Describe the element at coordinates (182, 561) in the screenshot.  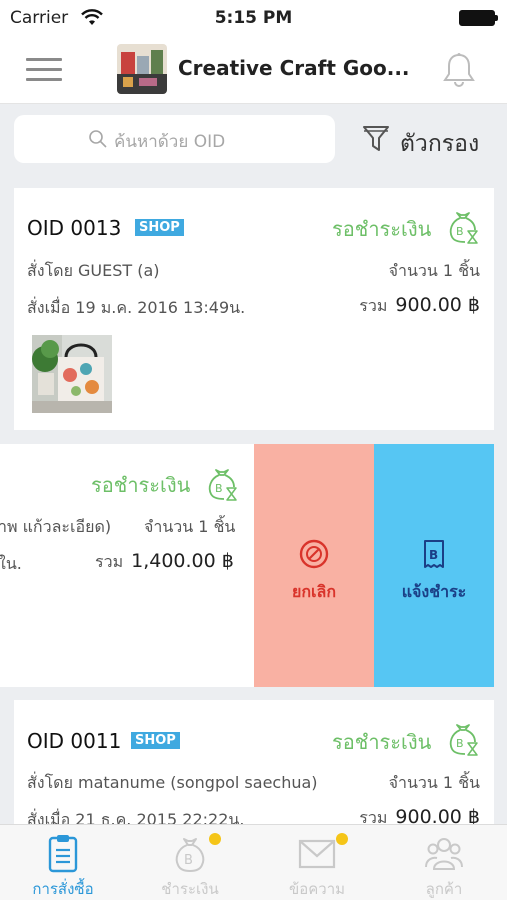
I see `total-value: 1,400.00 ฿` at that location.